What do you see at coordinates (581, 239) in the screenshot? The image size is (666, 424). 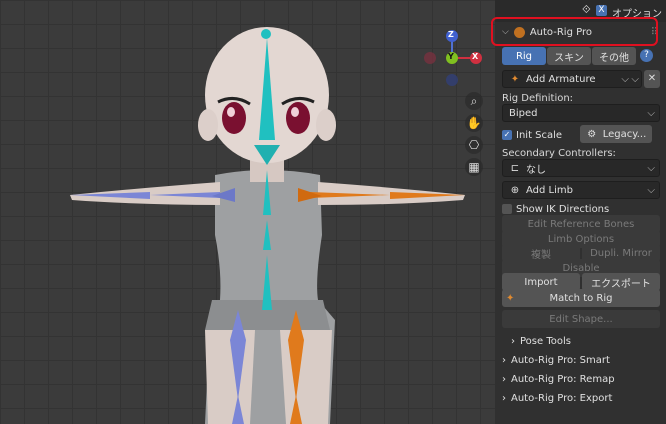 I see `limb-options-label: Limb Options` at bounding box center [581, 239].